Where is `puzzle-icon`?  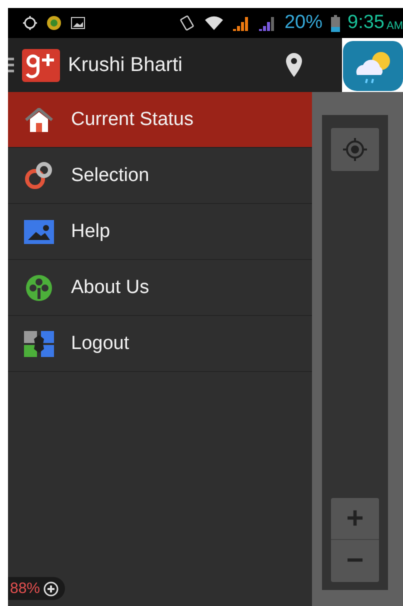 puzzle-icon is located at coordinates (39, 343).